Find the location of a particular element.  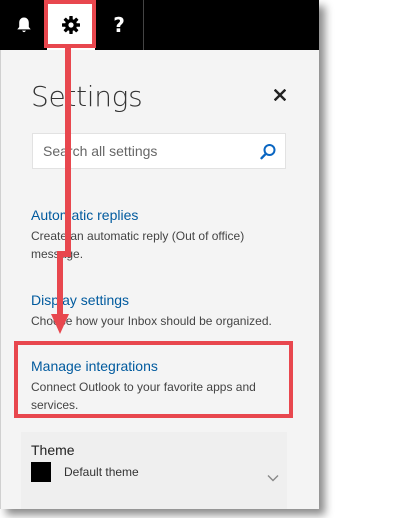

search-box is located at coordinates (159, 151).